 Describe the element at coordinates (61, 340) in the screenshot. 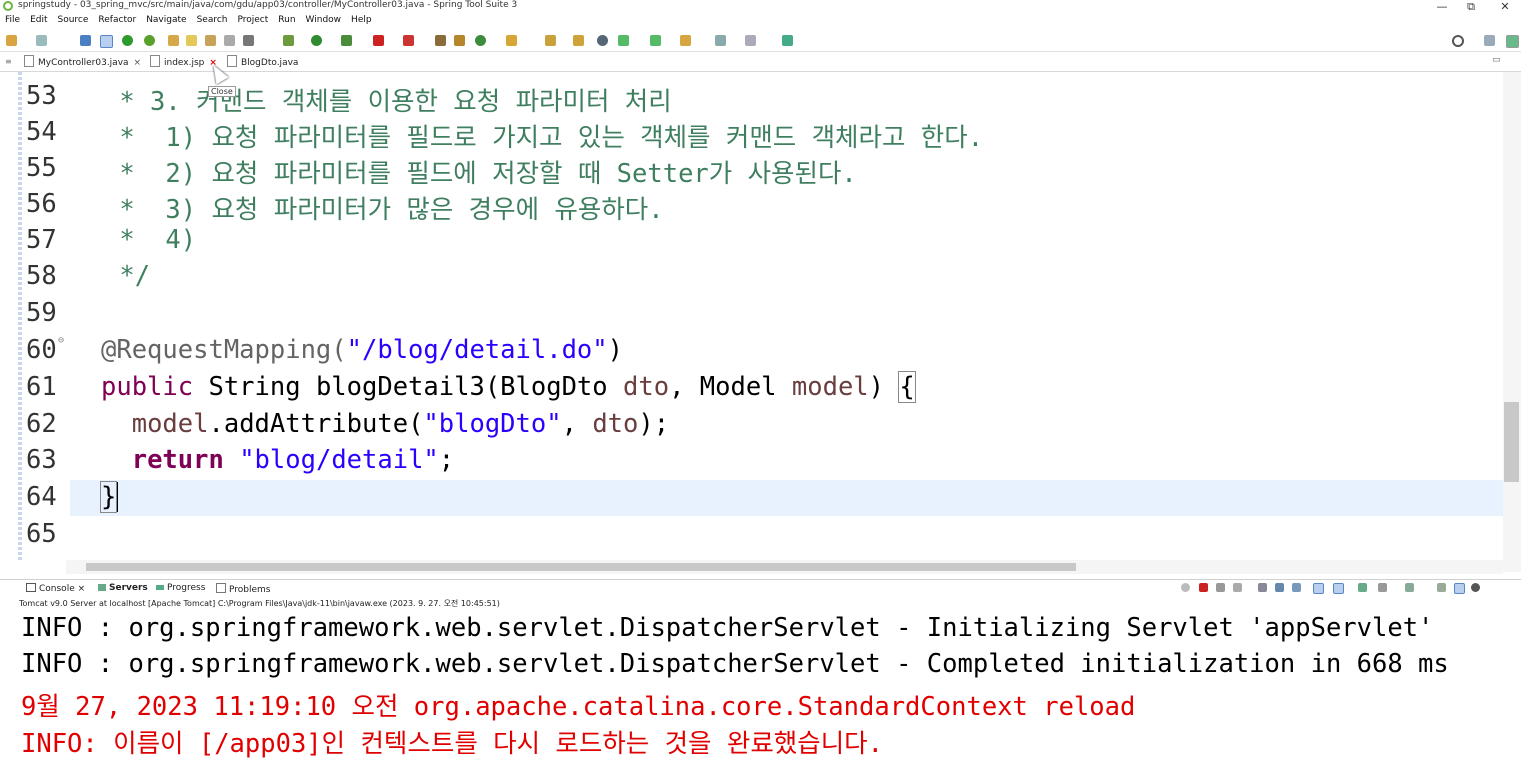

I see `fold-icon: ⊖` at that location.